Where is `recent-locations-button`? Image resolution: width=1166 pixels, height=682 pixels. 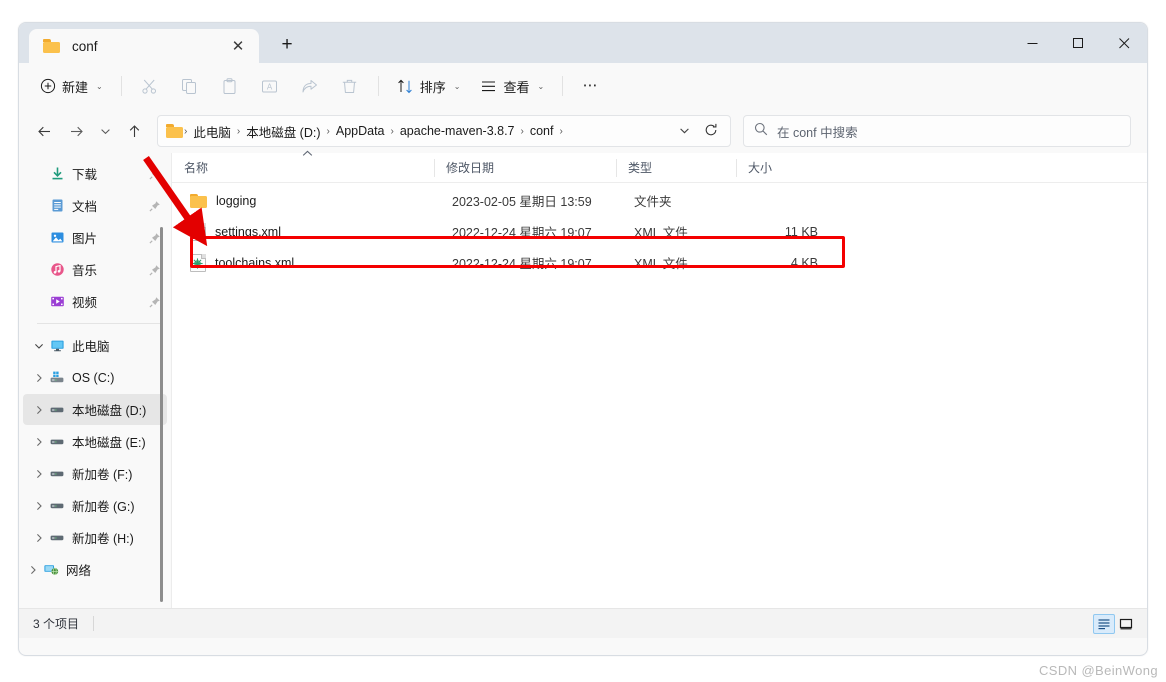
recent-locations-button is located at coordinates (105, 131).